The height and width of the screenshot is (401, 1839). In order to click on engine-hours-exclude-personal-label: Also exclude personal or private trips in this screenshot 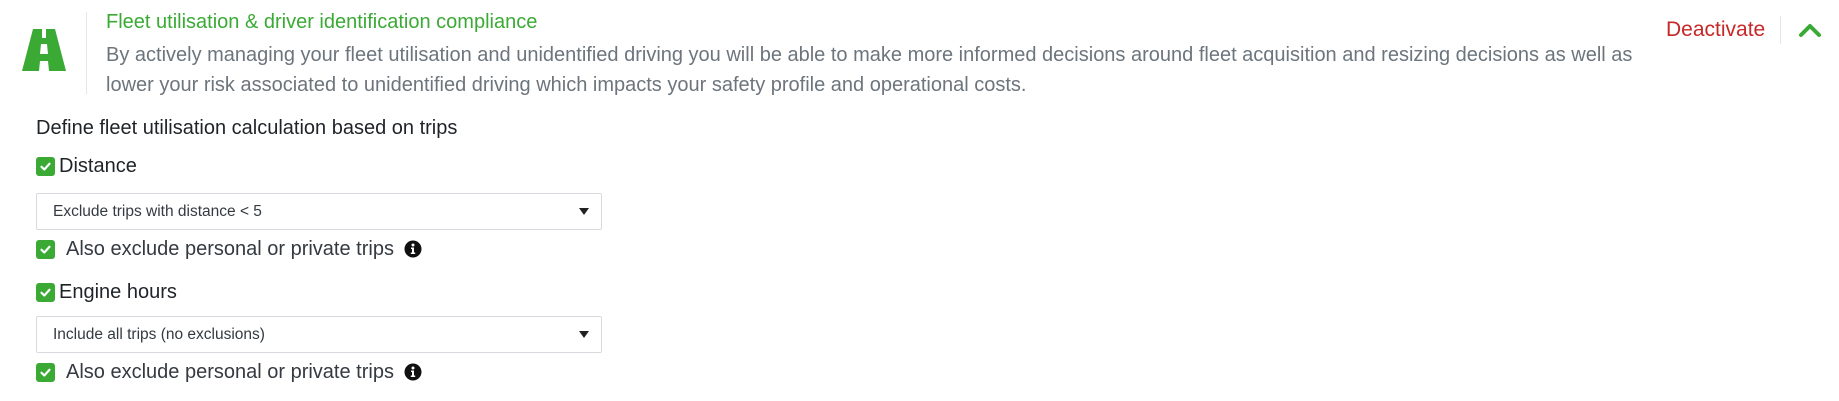, I will do `click(230, 372)`.